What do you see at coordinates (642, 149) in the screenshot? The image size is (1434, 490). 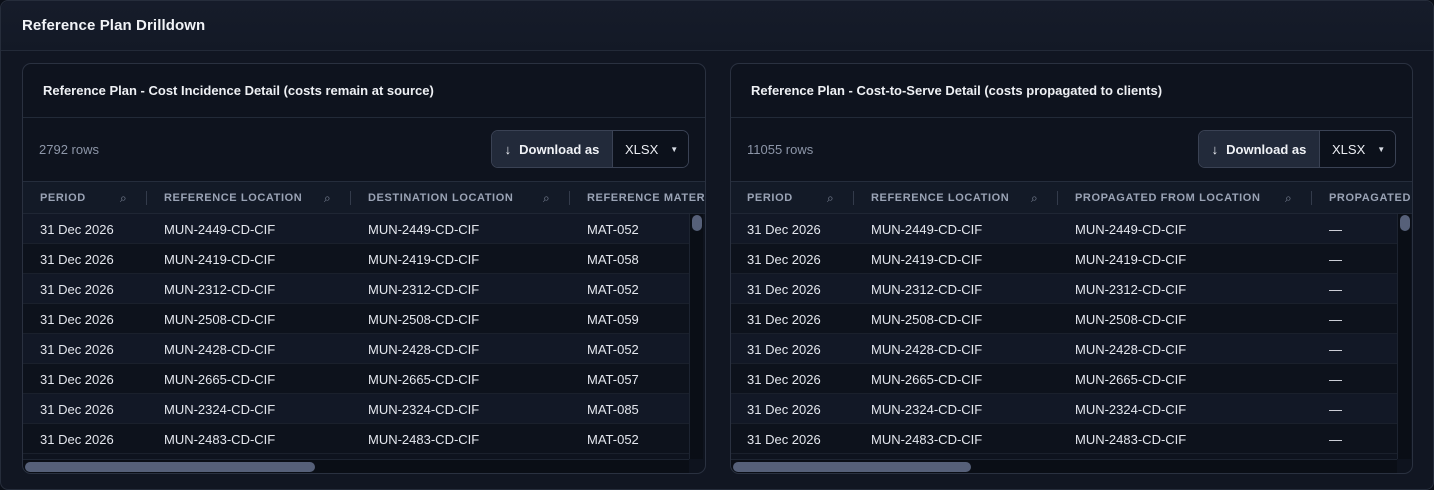 I see `format-value: XLSX` at bounding box center [642, 149].